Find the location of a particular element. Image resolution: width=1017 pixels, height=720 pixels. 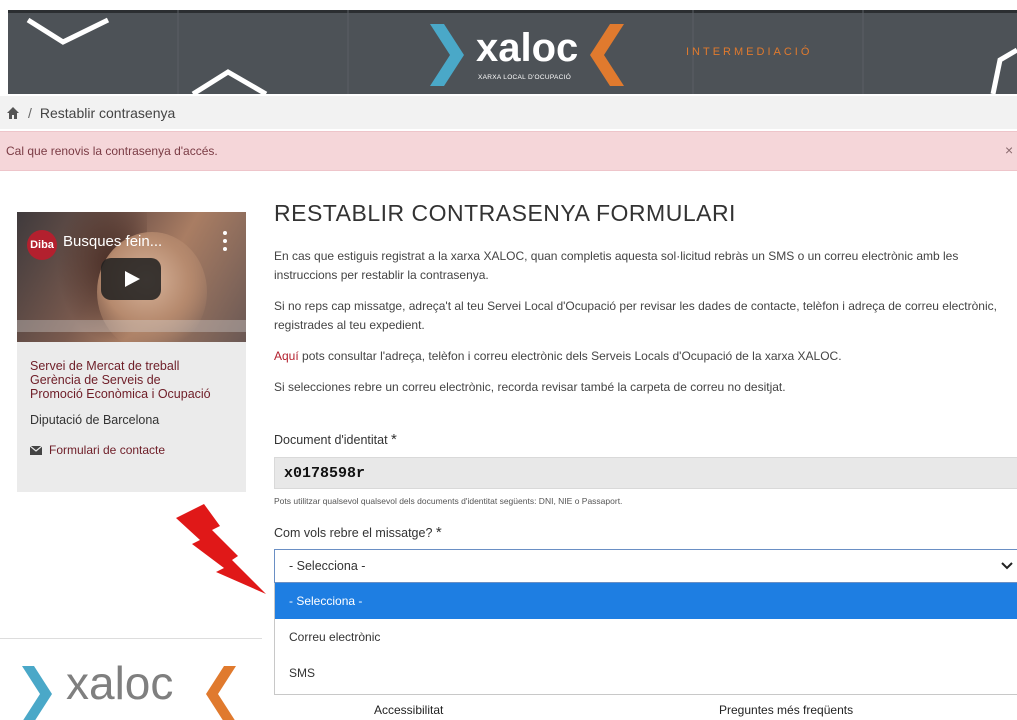

breadcrumb: / Restablir contrasenya is located at coordinates (508, 112).